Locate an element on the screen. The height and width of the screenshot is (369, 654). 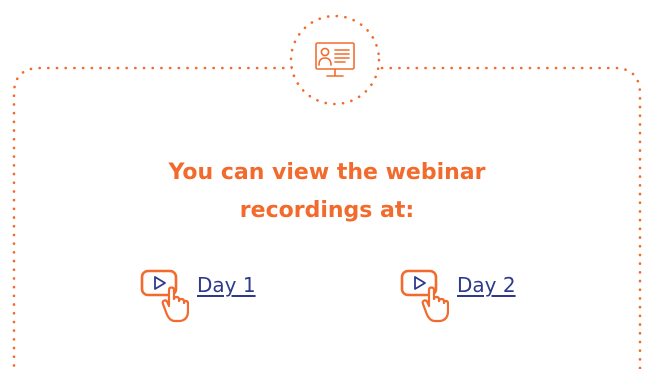
day-1-link-group: Day 1 is located at coordinates (197, 296).